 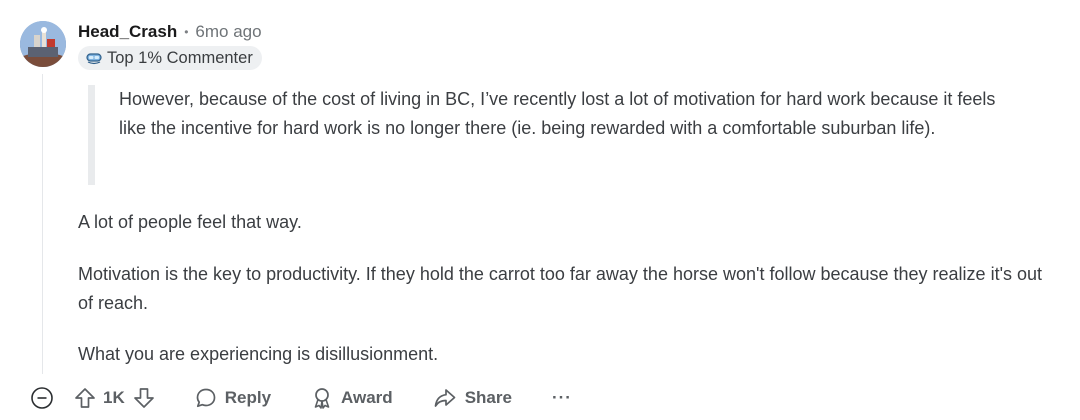 I want to click on username: Head_Crash, so click(x=127, y=32).